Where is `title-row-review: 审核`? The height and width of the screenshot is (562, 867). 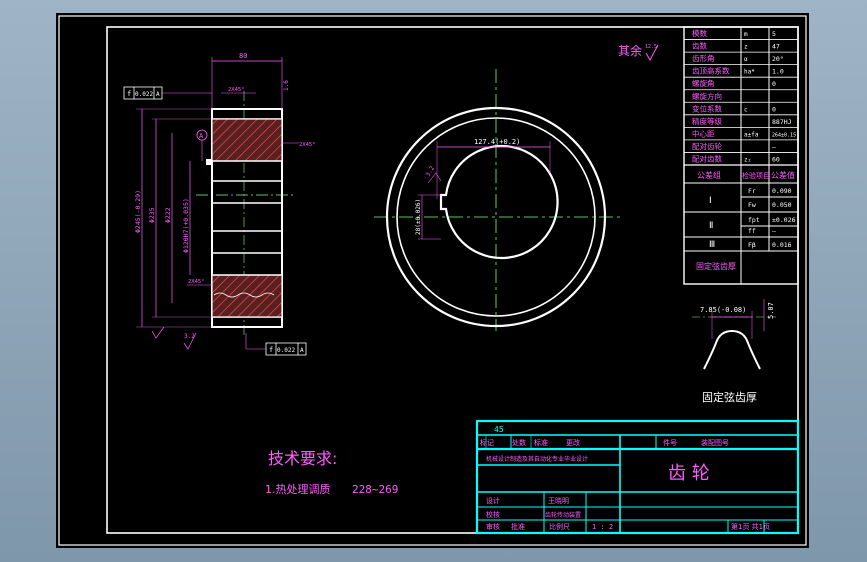
title-row-review: 审核 is located at coordinates (493, 526).